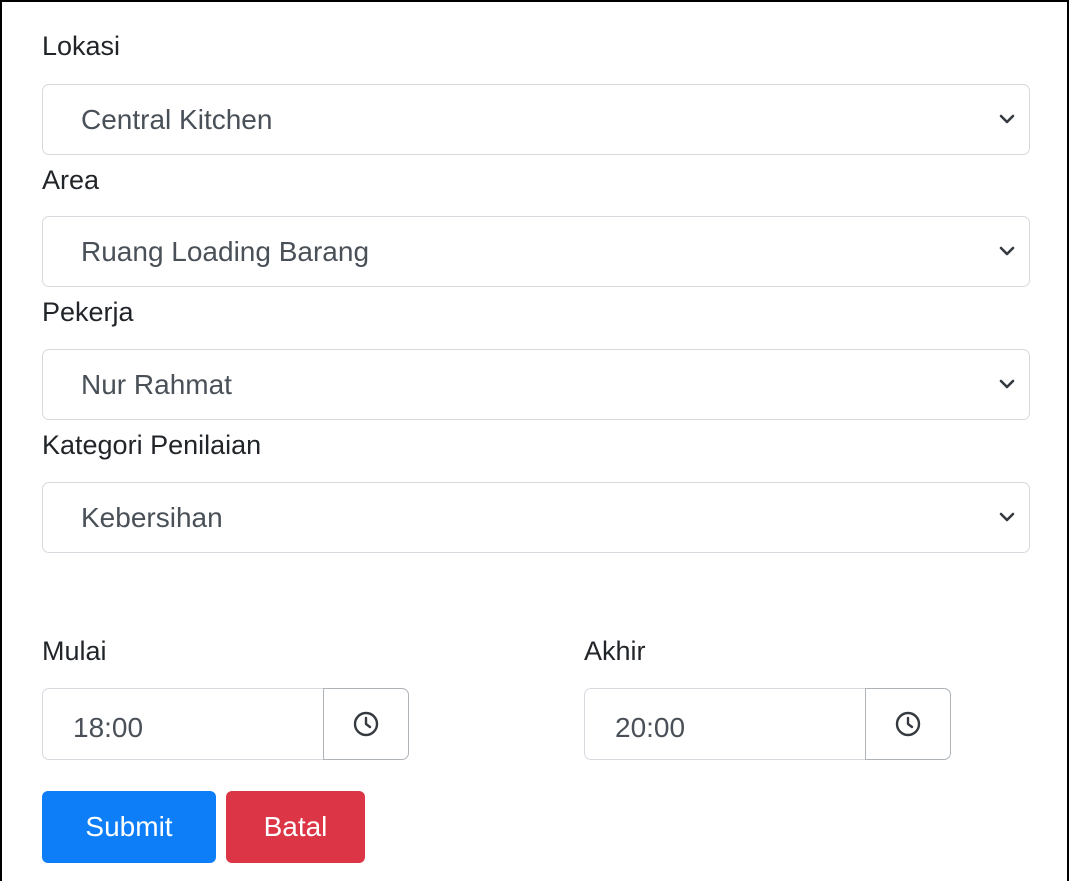 Image resolution: width=1073 pixels, height=881 pixels. I want to click on lokasi-select: Central Kitchen, so click(536, 119).